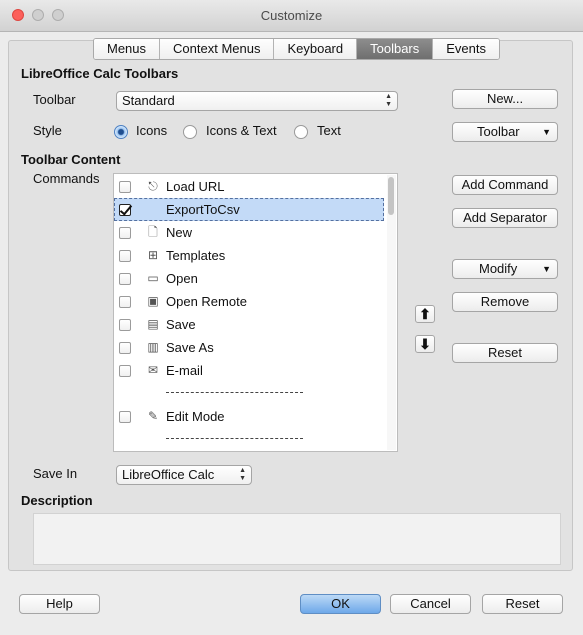 This screenshot has width=583, height=635. Describe the element at coordinates (153, 347) in the screenshot. I see `save-as-icon: ▥` at that location.